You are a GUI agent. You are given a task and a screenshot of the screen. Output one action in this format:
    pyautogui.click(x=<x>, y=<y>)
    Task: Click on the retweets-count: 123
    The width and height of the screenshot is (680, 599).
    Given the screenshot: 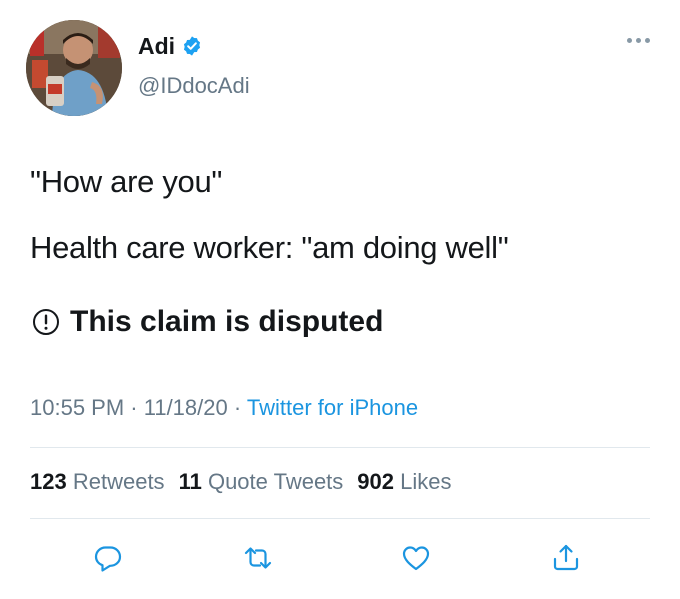 What is the action you would take?
    pyautogui.click(x=48, y=481)
    